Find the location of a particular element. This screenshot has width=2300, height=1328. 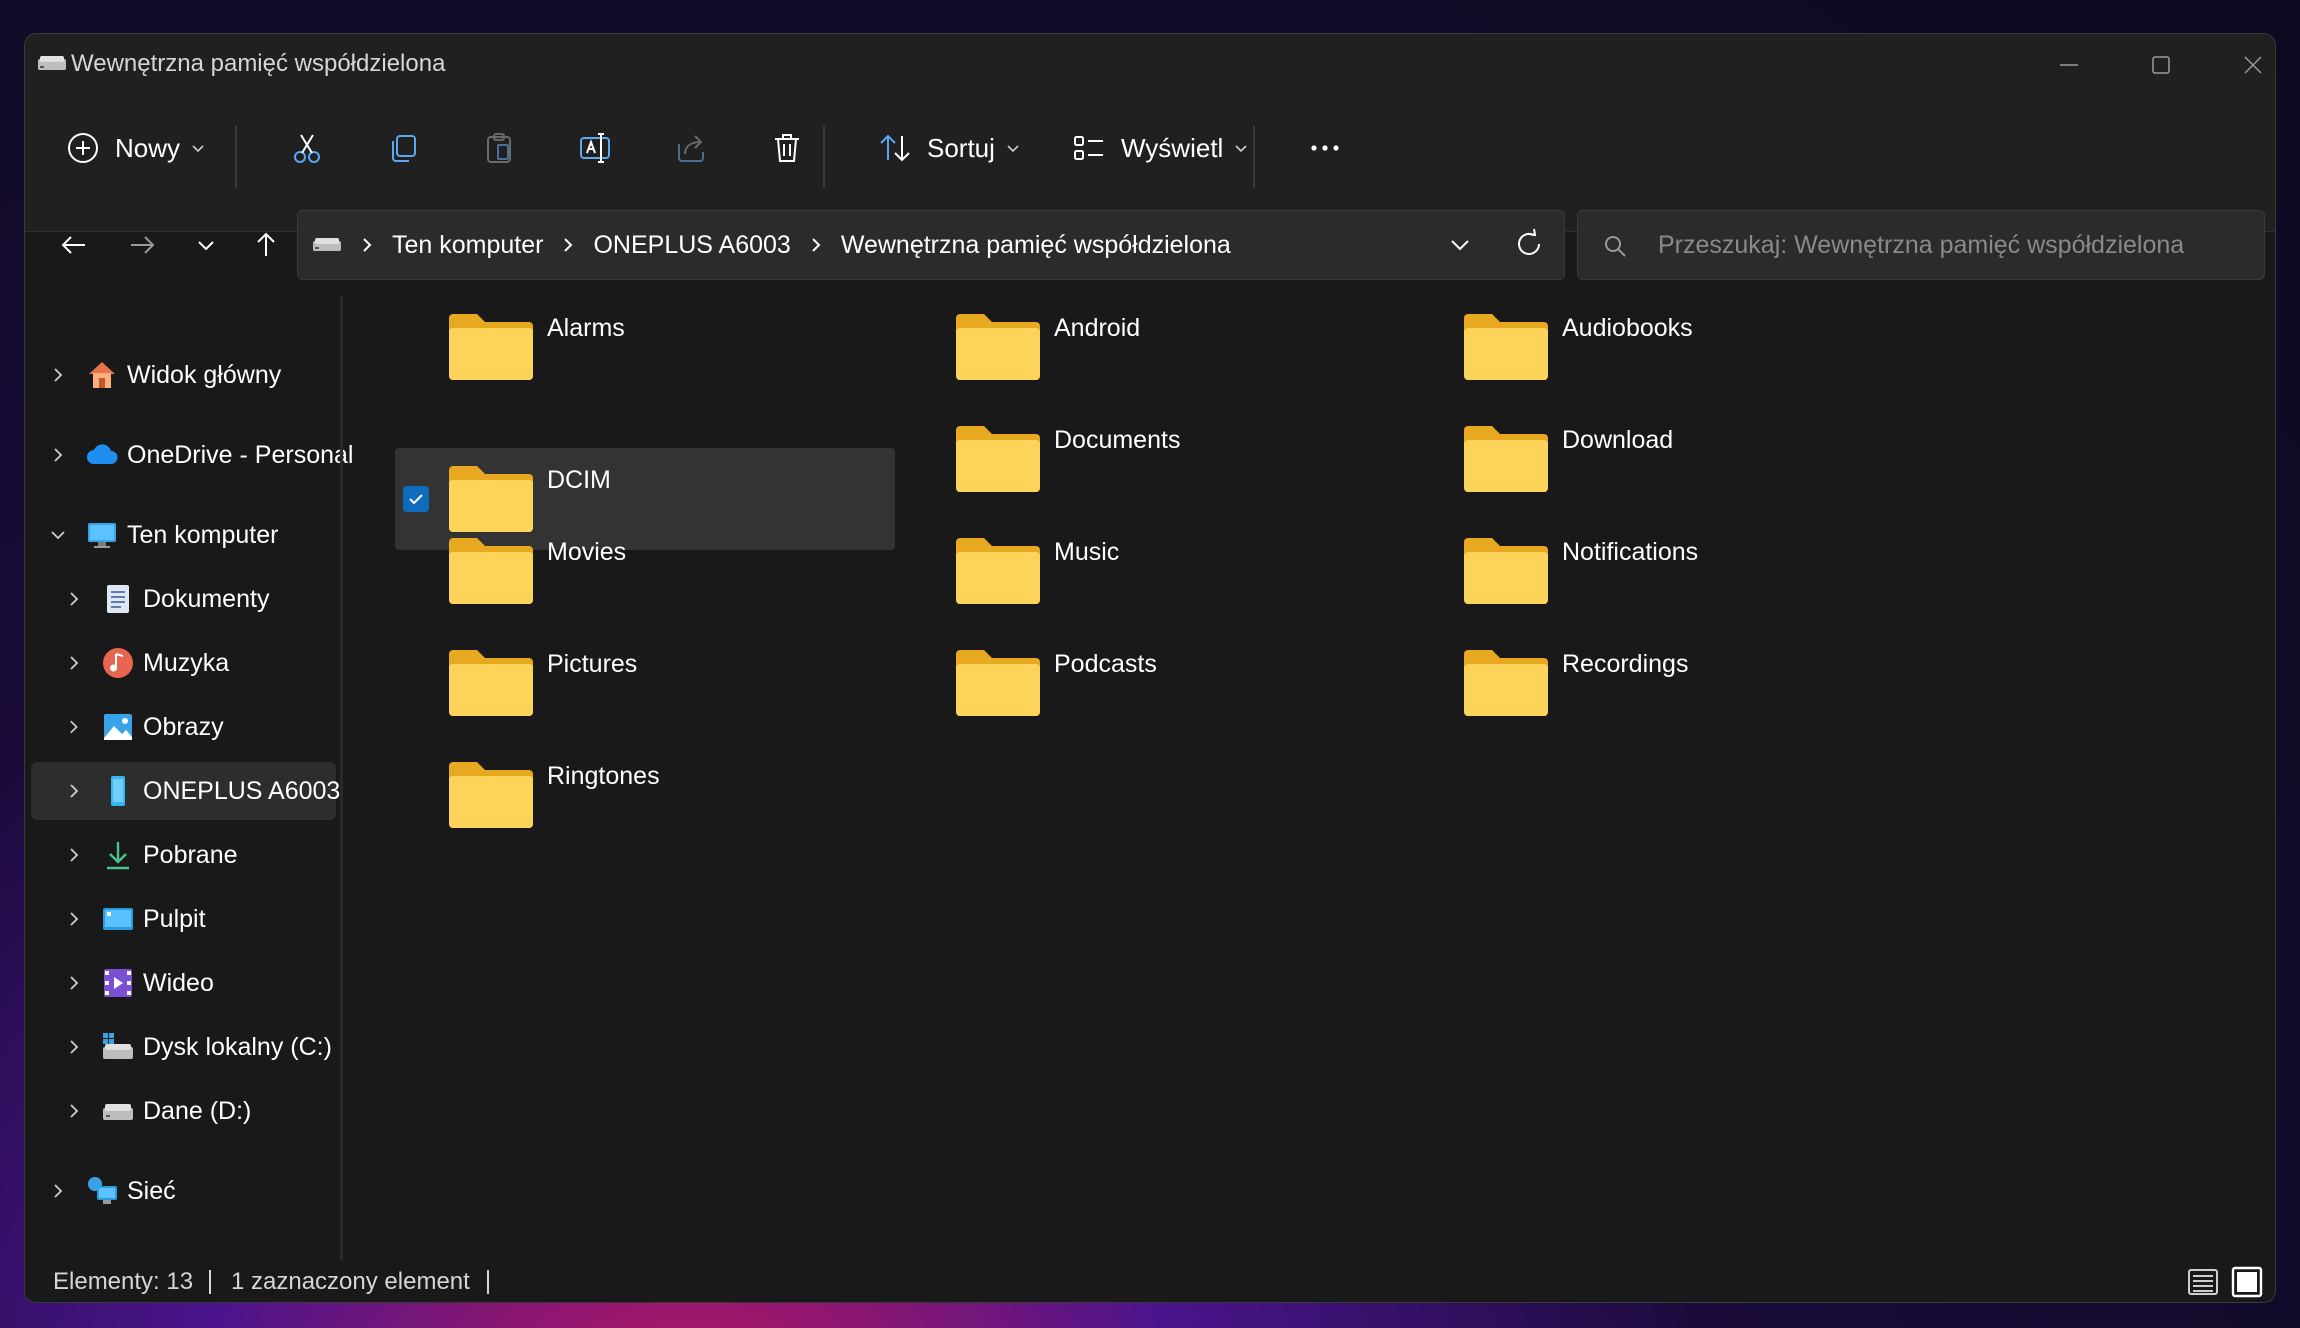

minimize-button is located at coordinates (2069, 65).